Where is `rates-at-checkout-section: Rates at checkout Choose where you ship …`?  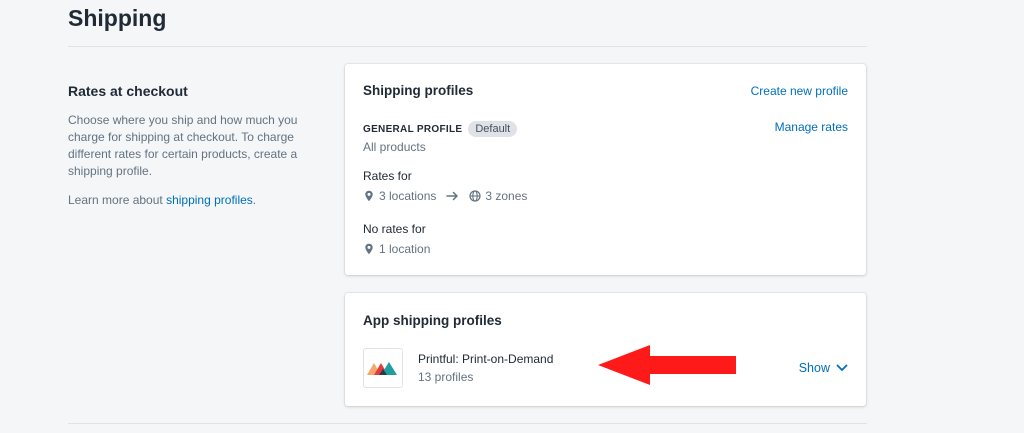 rates-at-checkout-section: Rates at checkout Choose where you ship … is located at coordinates (190, 146).